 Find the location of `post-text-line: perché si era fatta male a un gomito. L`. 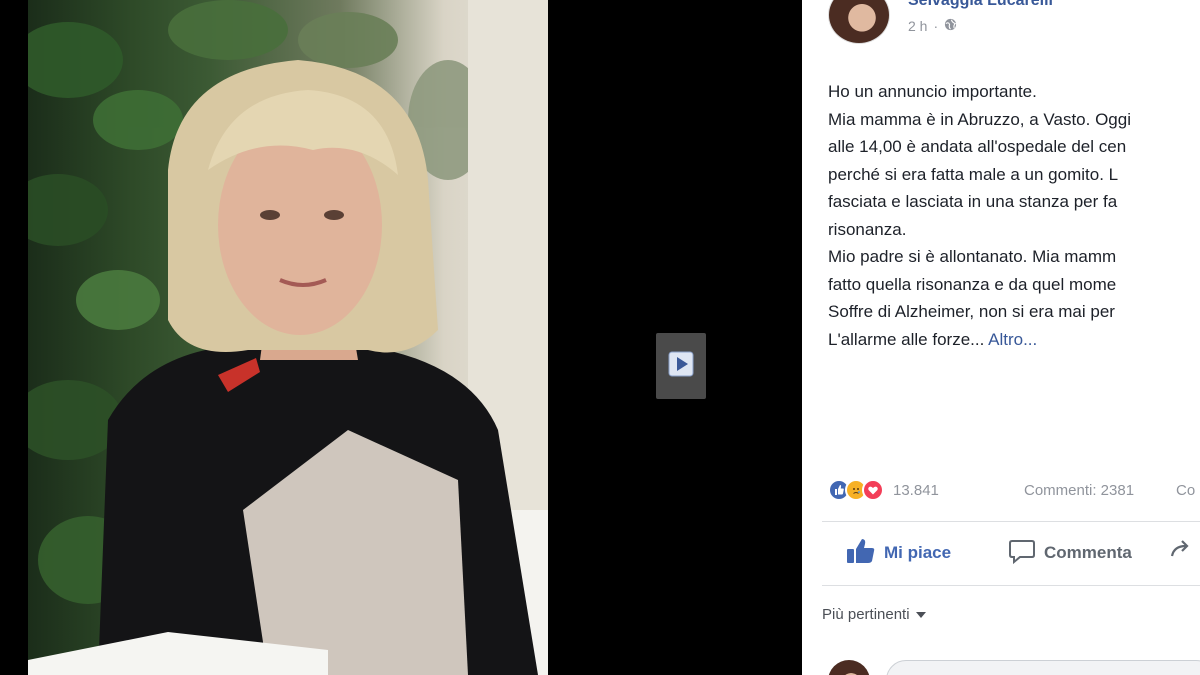

post-text-line: perché si era fatta male a un gomito. L is located at coordinates (973, 174).